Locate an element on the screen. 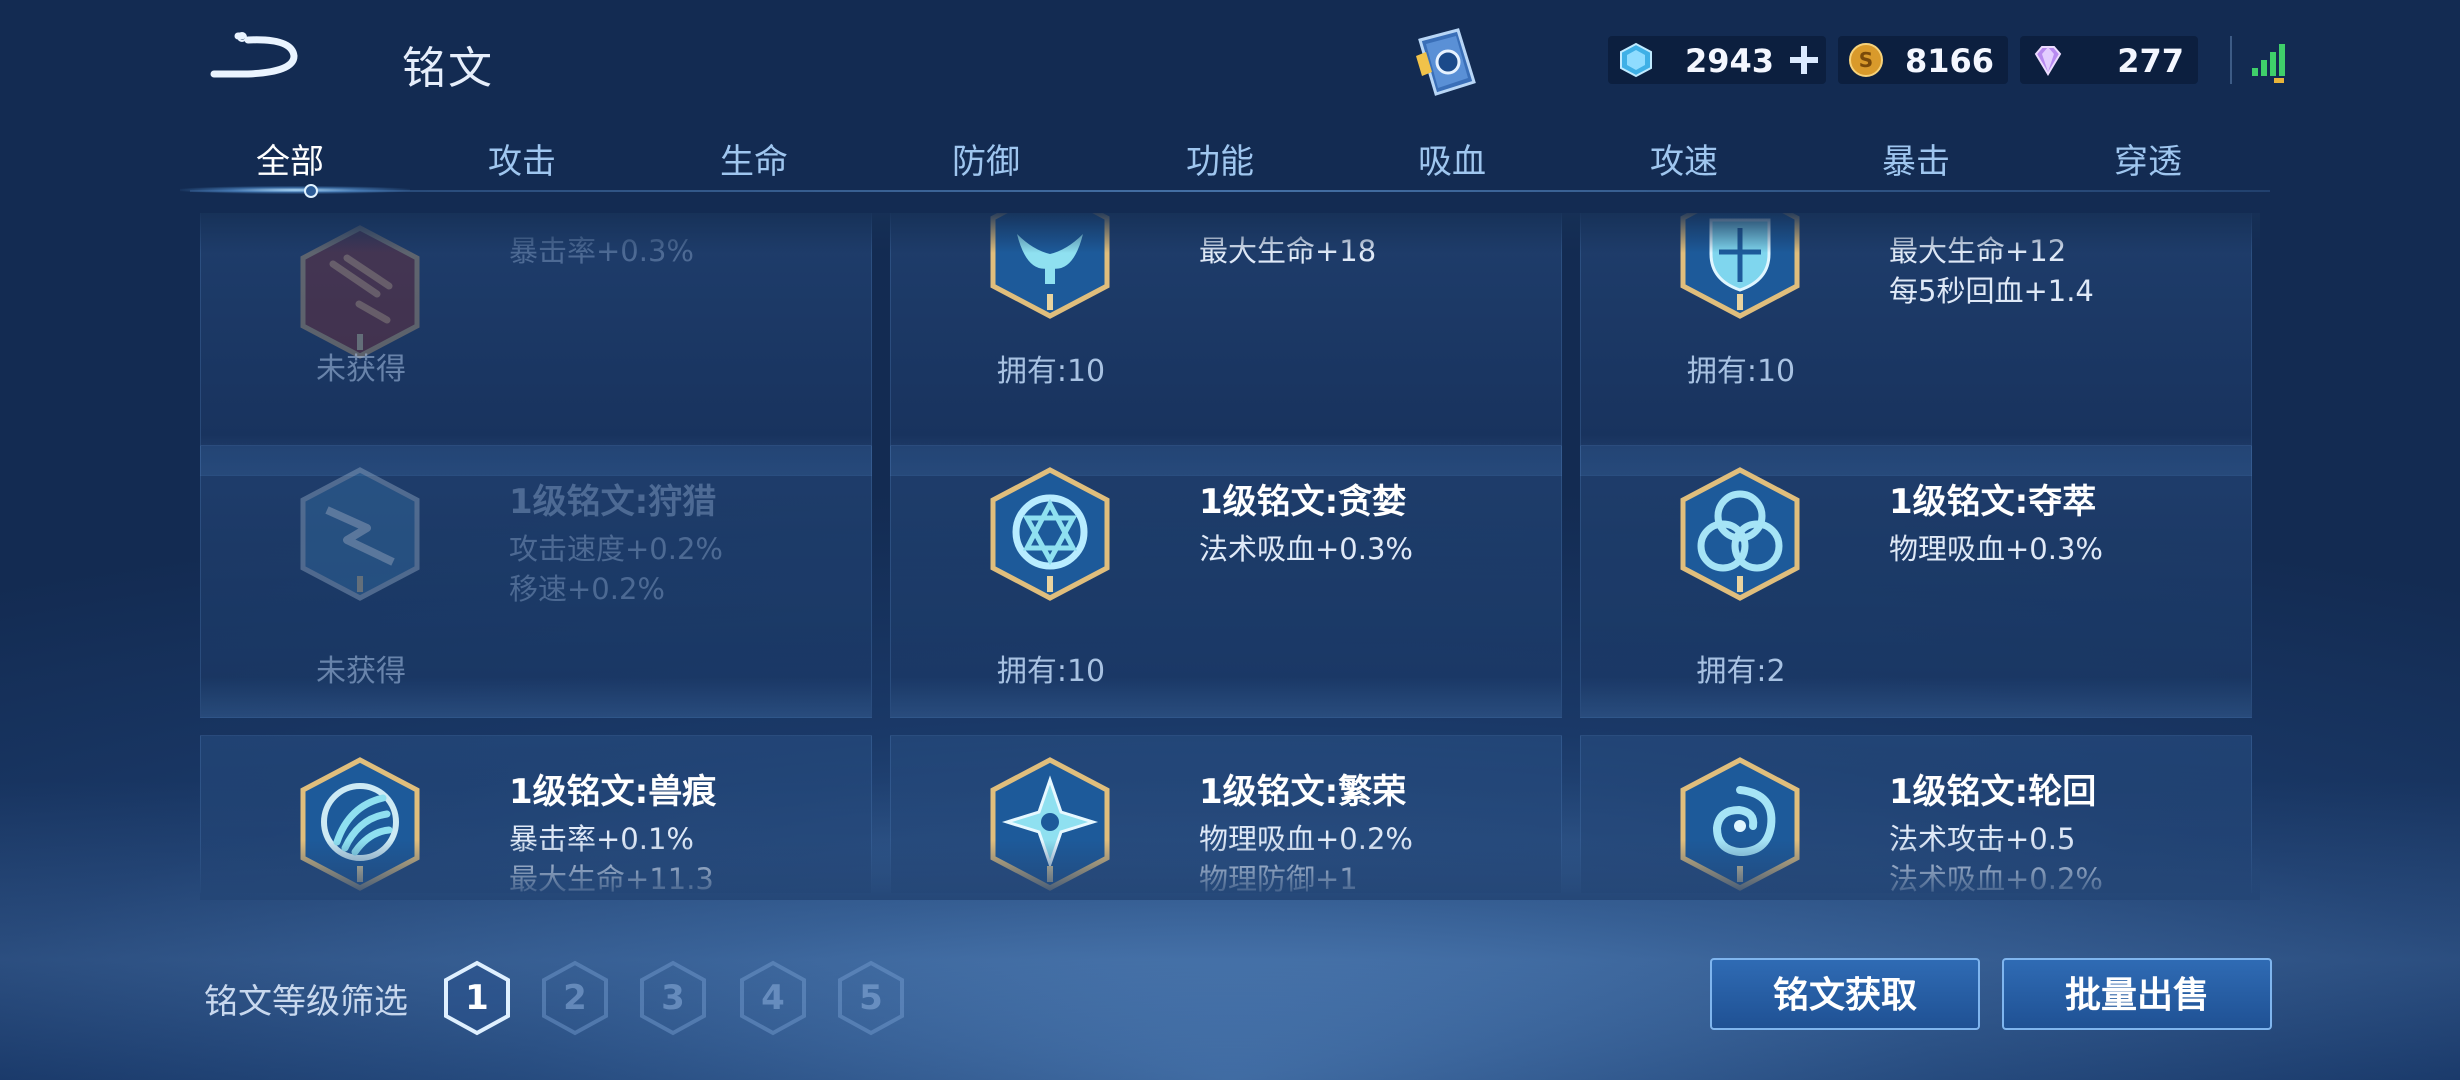  active-tab-indicator is located at coordinates (295, 190).